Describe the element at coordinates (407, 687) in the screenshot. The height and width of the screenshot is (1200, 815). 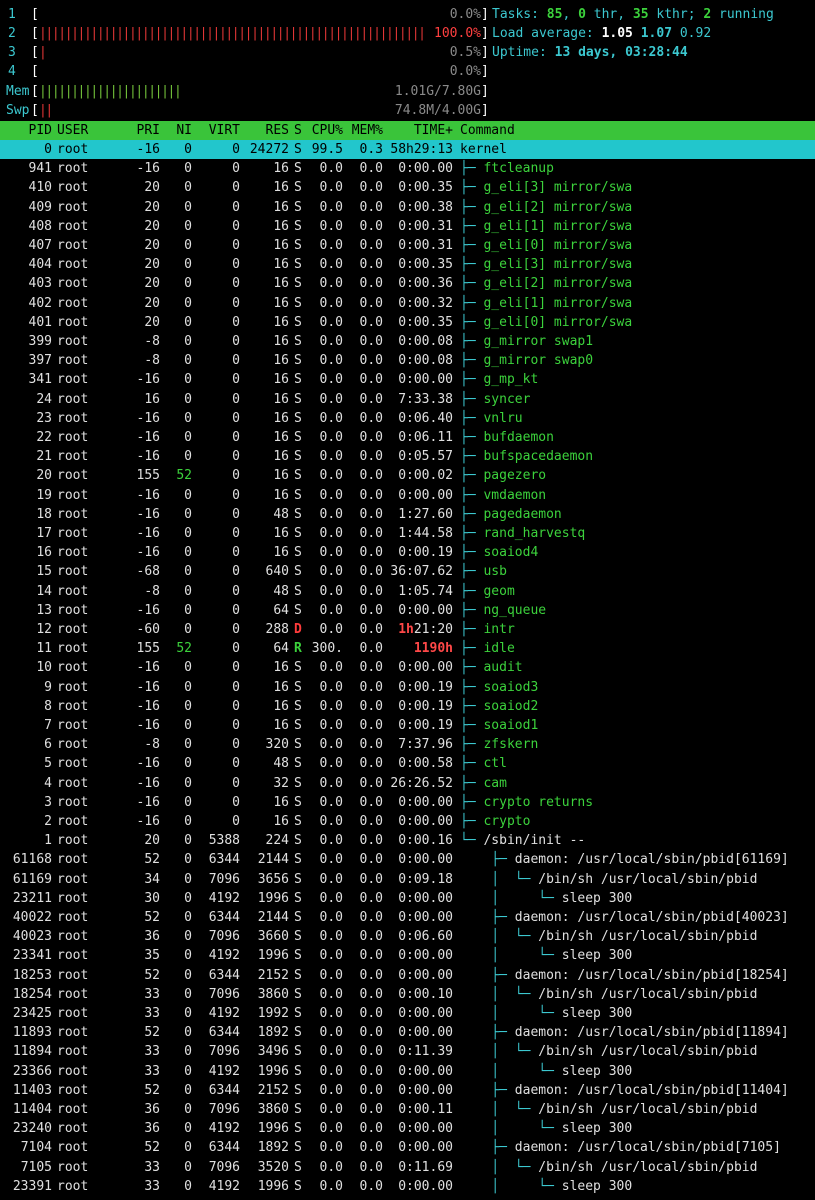
I see `process-row: 9 root -16 0 0 16 S 0.0 0.0 0:00.19 ├─ soaiod3` at that location.